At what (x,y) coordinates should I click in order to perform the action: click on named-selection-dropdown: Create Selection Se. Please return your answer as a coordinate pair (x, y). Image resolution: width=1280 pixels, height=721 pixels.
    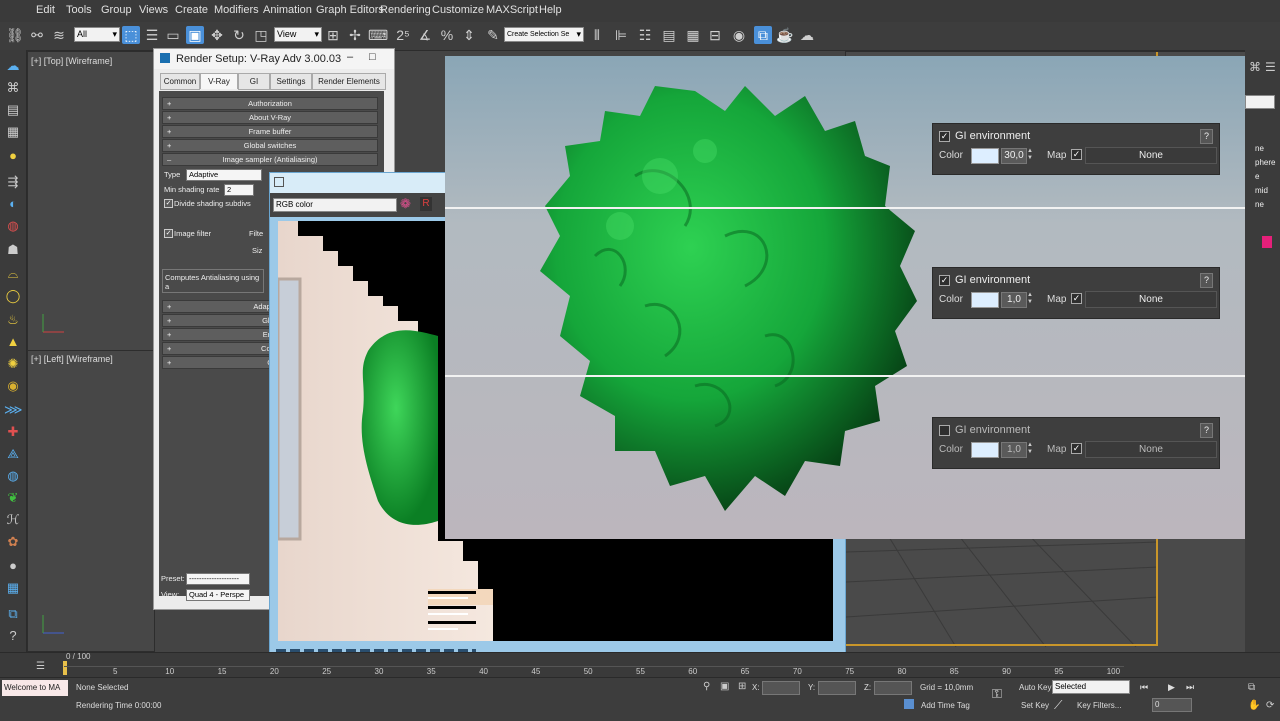
    Looking at the image, I should click on (544, 34).